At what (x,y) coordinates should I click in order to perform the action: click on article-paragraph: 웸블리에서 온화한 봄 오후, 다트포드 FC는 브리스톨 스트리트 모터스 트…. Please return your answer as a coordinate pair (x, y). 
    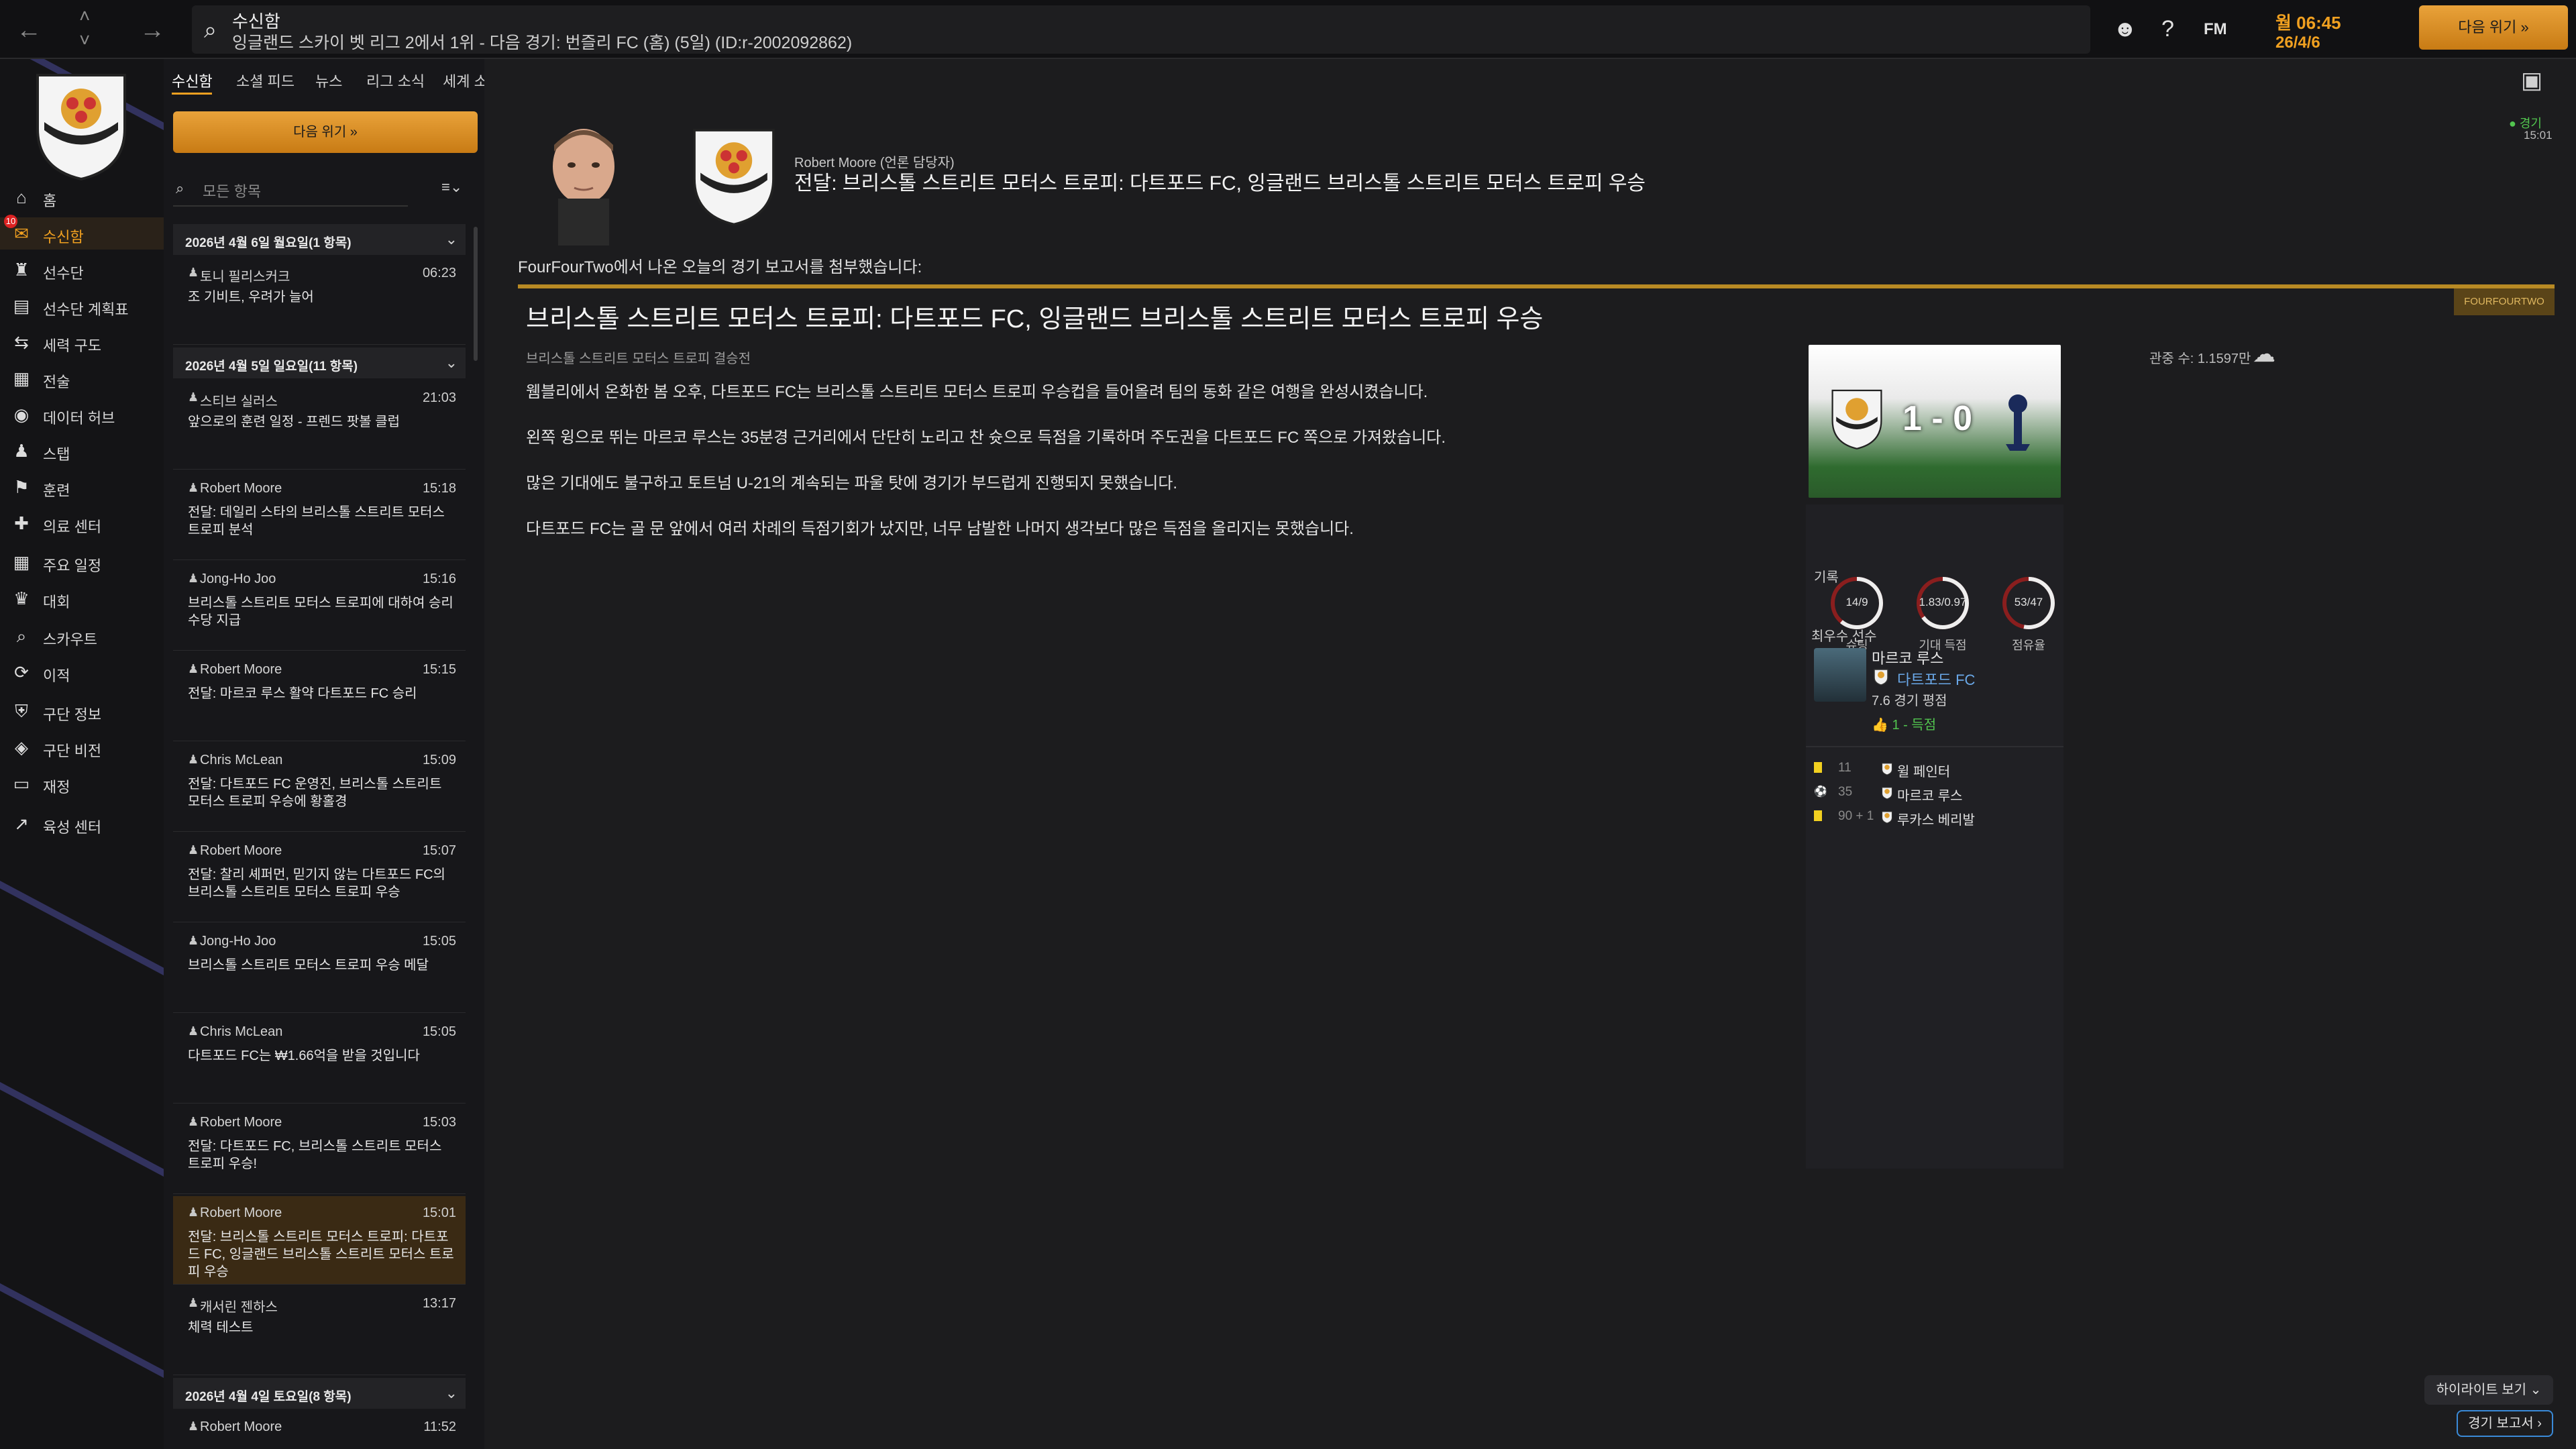
    Looking at the image, I should click on (977, 392).